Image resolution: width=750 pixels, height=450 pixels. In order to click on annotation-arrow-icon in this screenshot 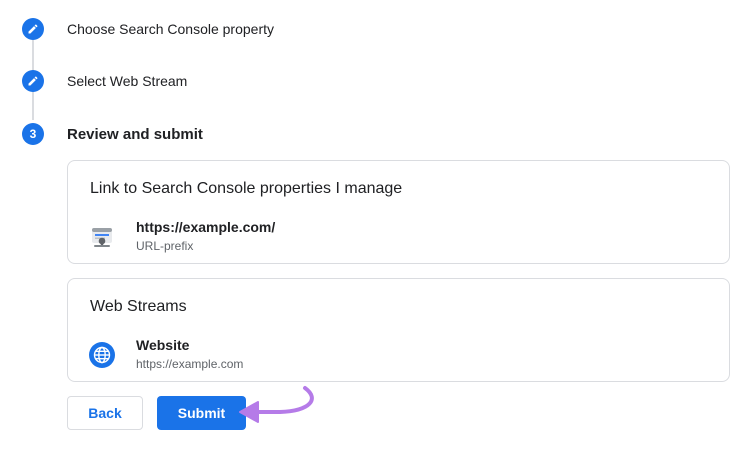, I will do `click(276, 404)`.